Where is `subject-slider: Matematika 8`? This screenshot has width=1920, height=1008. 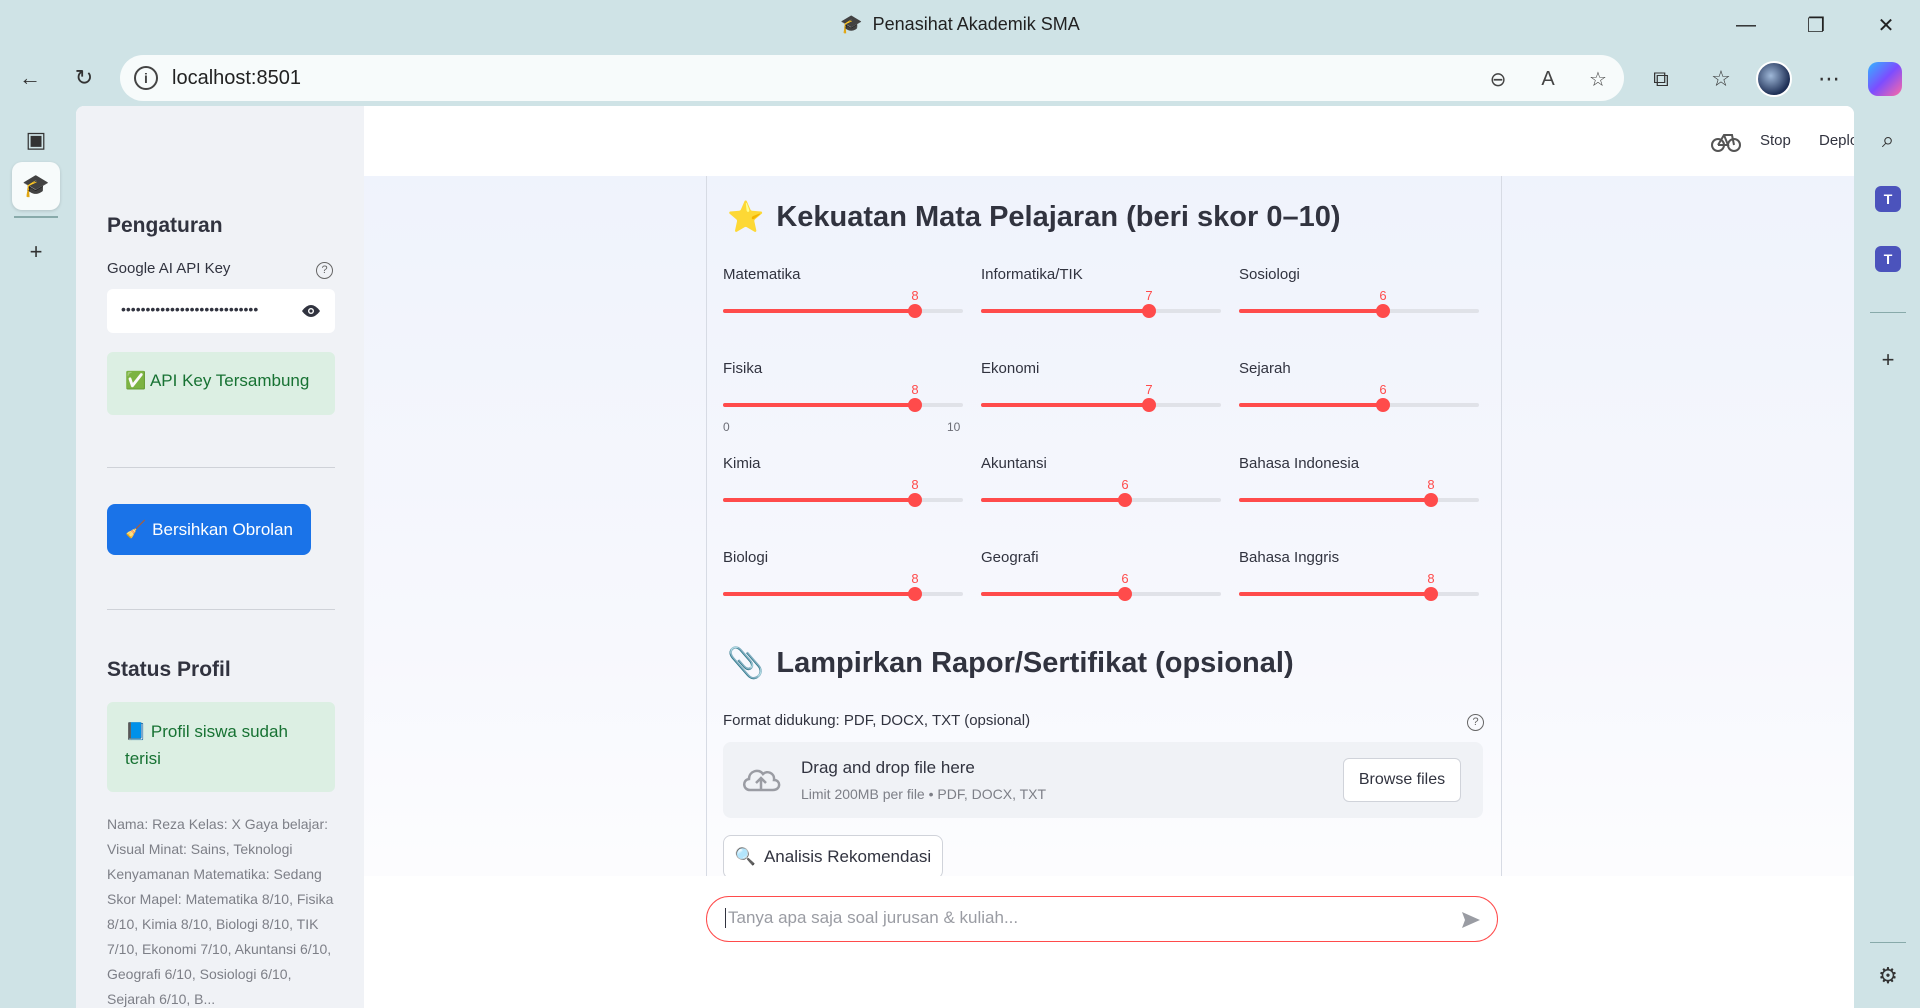
subject-slider: Matematika 8 is located at coordinates (843, 311).